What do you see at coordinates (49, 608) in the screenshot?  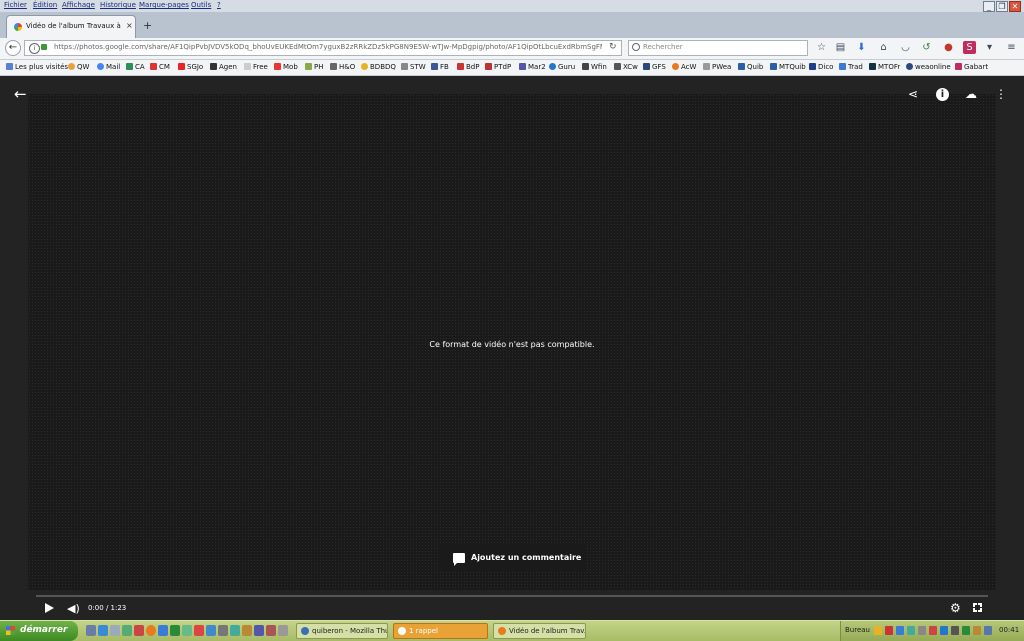 I see `play-icon` at bounding box center [49, 608].